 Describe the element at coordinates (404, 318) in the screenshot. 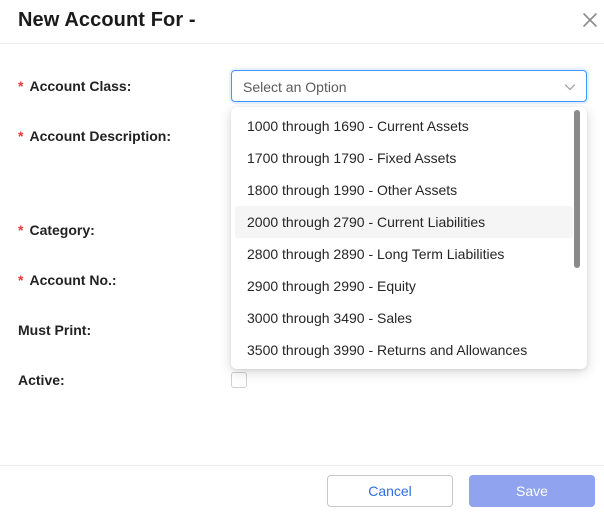

I see `dropdown-option: 3000 through 3490 - Sales` at that location.